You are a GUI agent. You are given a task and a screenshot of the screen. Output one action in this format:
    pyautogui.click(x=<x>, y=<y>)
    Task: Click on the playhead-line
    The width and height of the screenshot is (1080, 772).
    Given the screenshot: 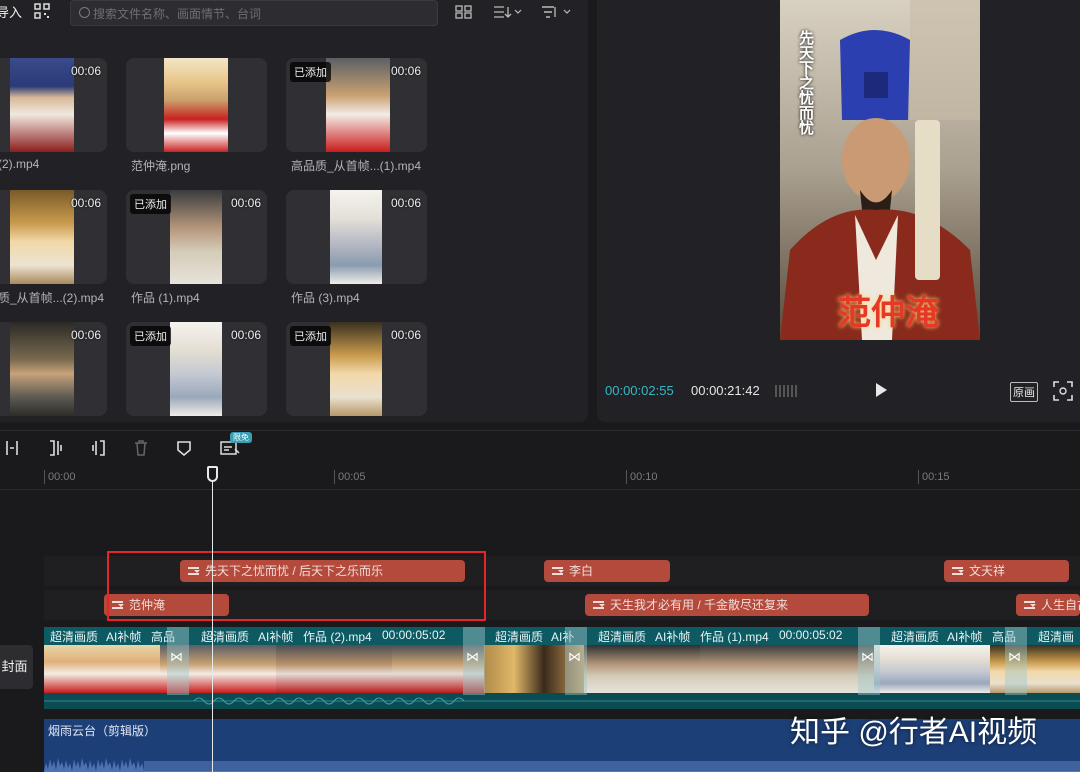 What is the action you would take?
    pyautogui.click(x=212, y=621)
    